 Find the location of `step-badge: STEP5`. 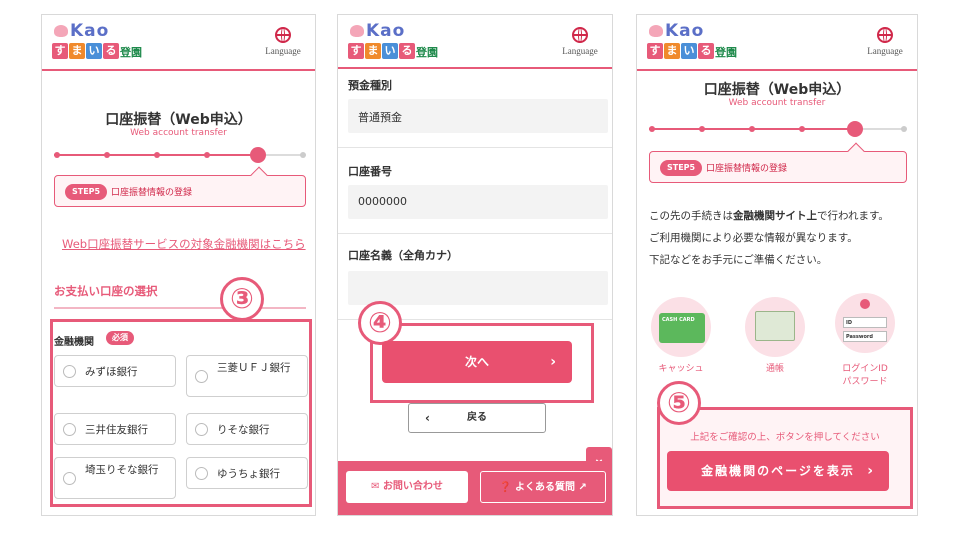

step-badge: STEP5 is located at coordinates (86, 192).